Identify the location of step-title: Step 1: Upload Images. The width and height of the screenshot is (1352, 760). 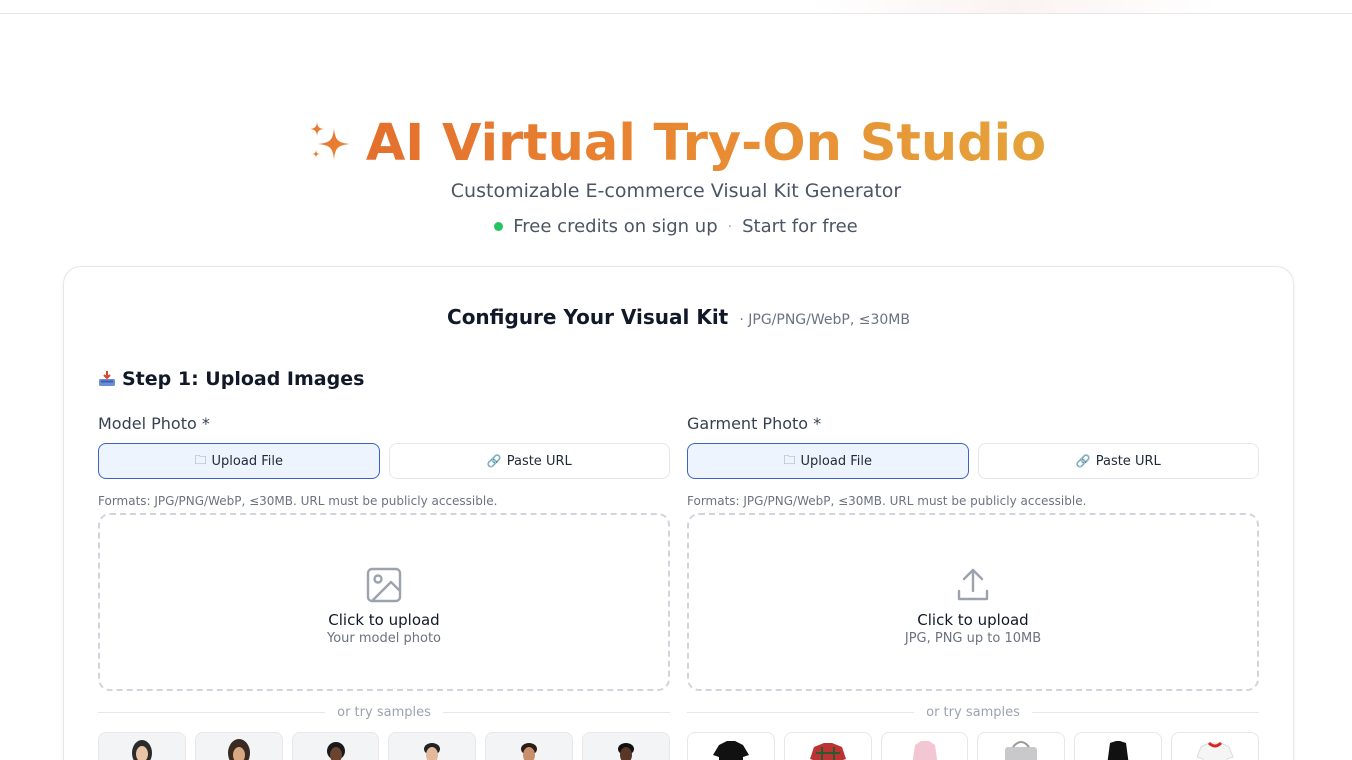
(231, 379).